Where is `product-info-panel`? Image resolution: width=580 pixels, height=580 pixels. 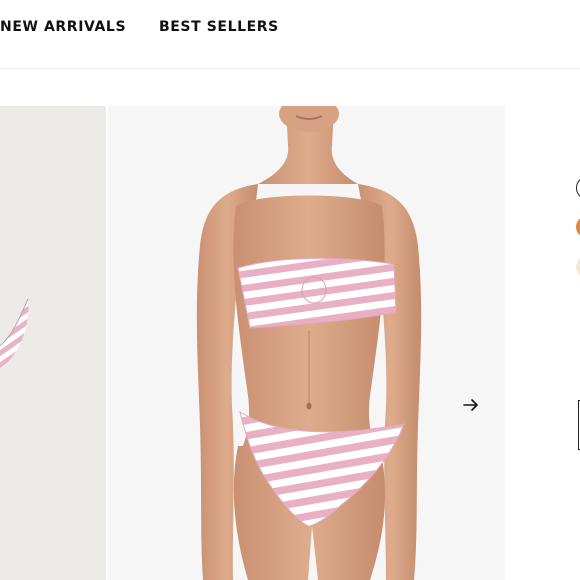 product-info-panel is located at coordinates (575, 290).